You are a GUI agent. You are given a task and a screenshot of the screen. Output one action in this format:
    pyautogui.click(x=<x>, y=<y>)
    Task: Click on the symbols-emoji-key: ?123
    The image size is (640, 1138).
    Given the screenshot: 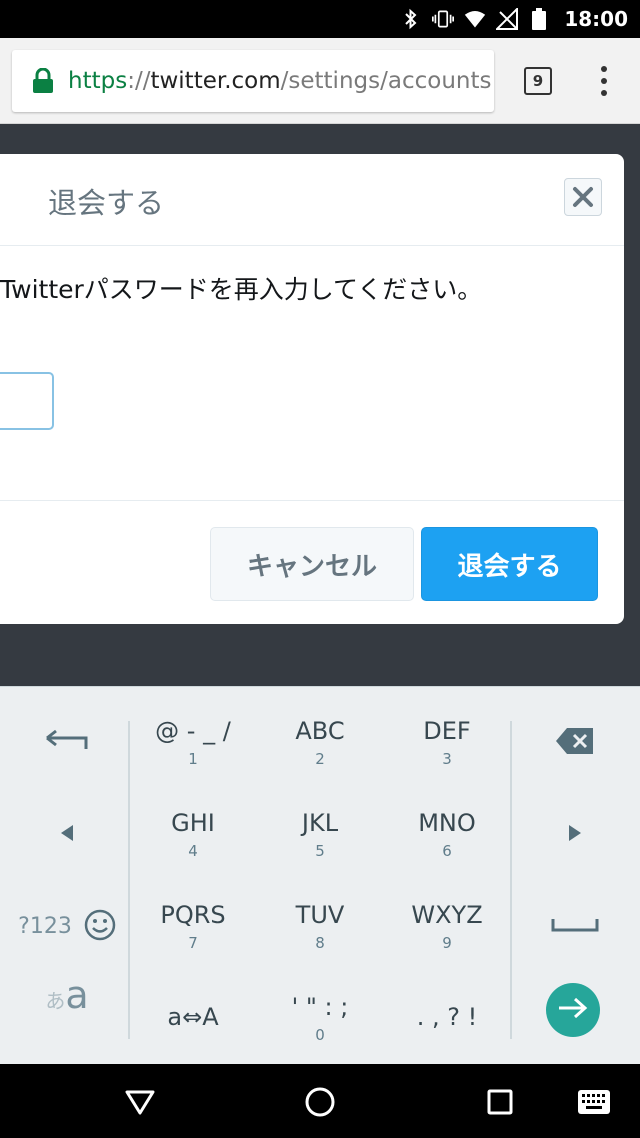 What is the action you would take?
    pyautogui.click(x=67, y=927)
    